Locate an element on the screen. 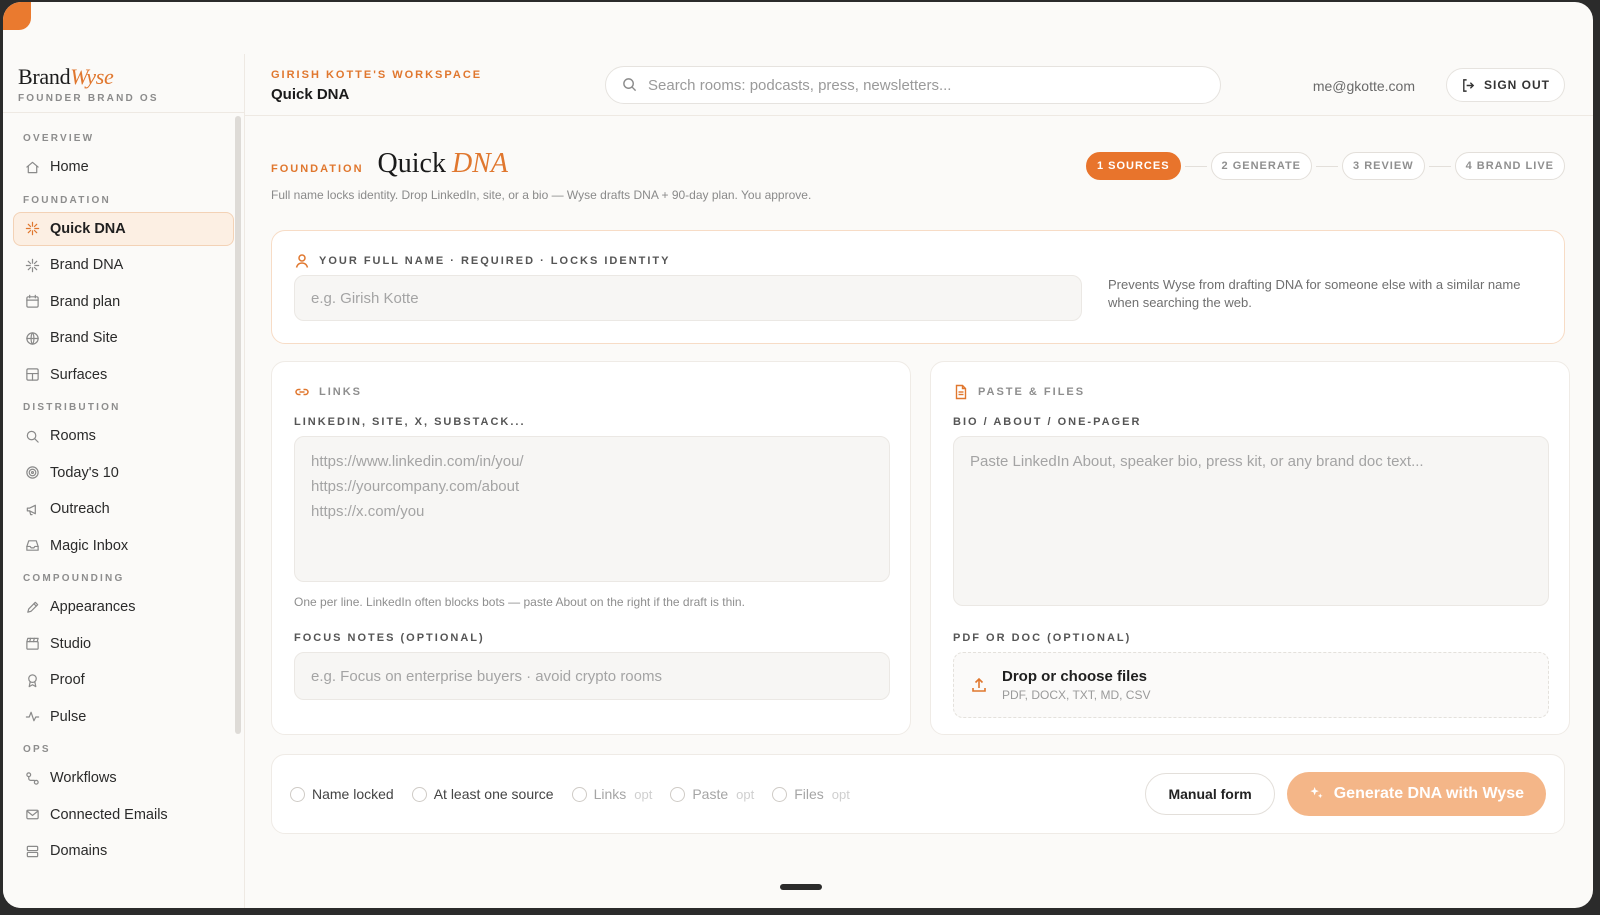 The width and height of the screenshot is (1600, 915). sidebar-item-brand-plan: Brand plan is located at coordinates (123, 302).